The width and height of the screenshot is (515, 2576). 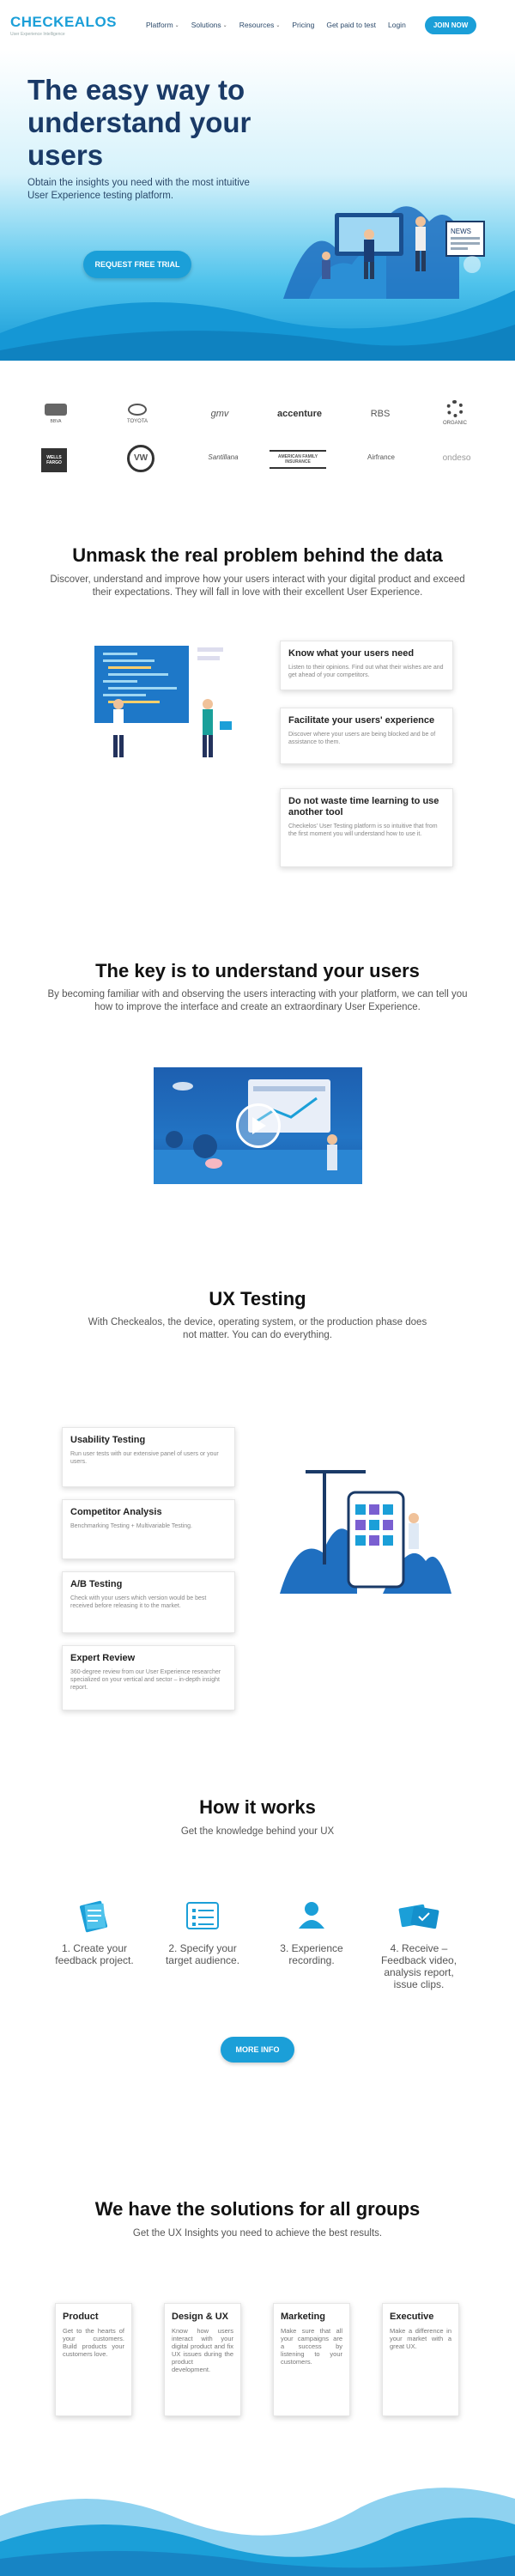 What do you see at coordinates (311, 1954) in the screenshot?
I see `step-experience-recording: 3. Experience recording.` at bounding box center [311, 1954].